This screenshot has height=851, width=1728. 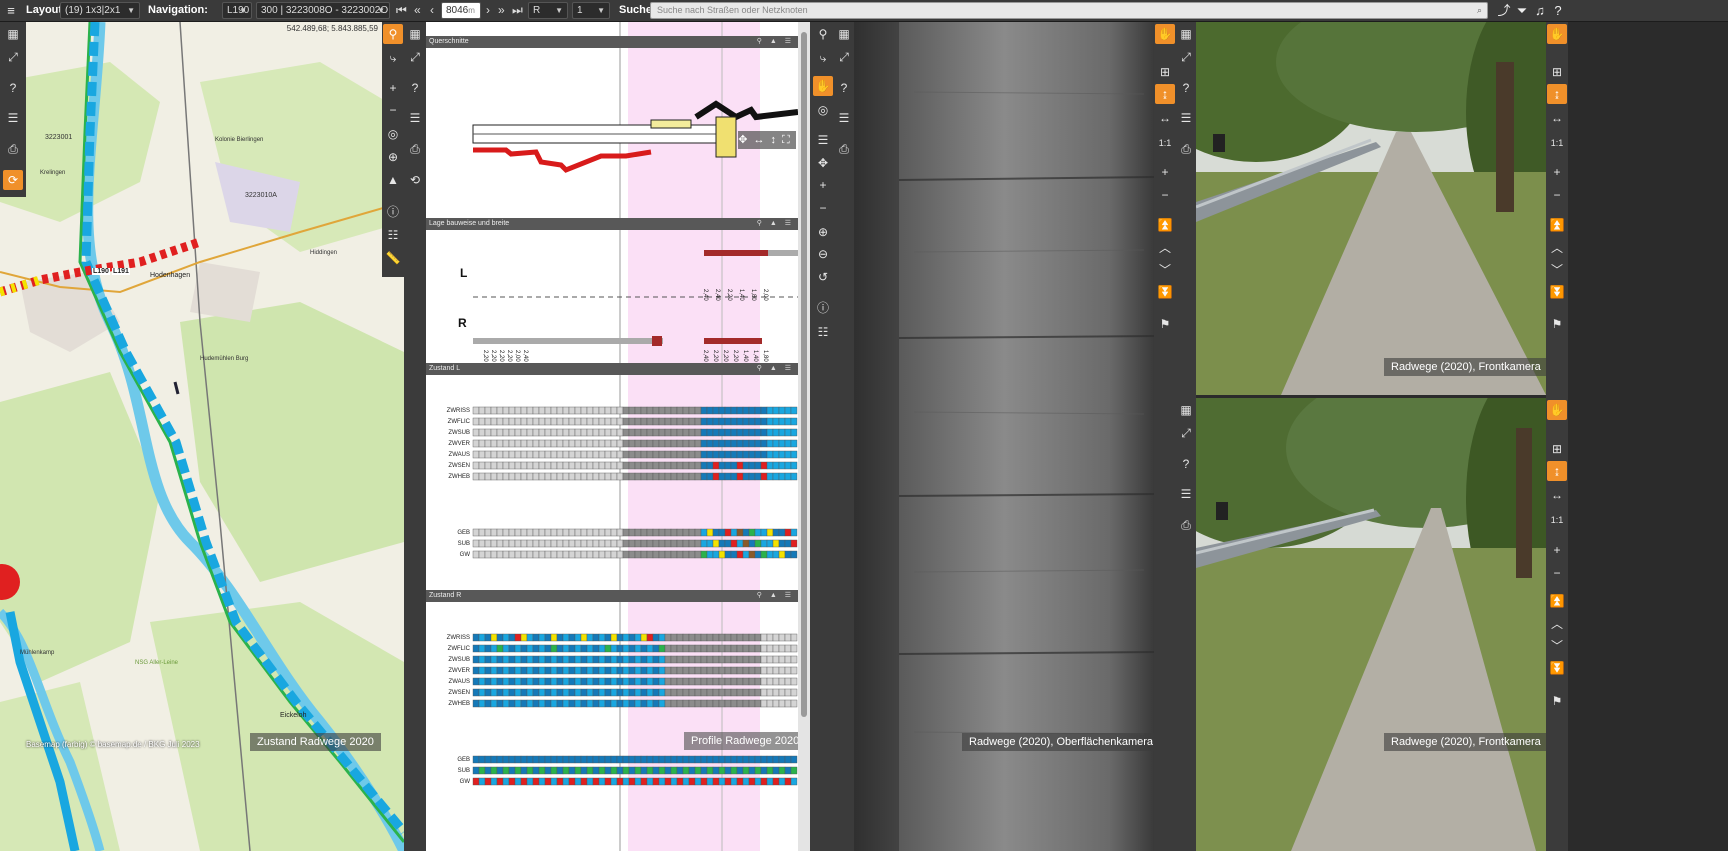 What do you see at coordinates (823, 163) in the screenshot?
I see `move-icon: ✥` at bounding box center [823, 163].